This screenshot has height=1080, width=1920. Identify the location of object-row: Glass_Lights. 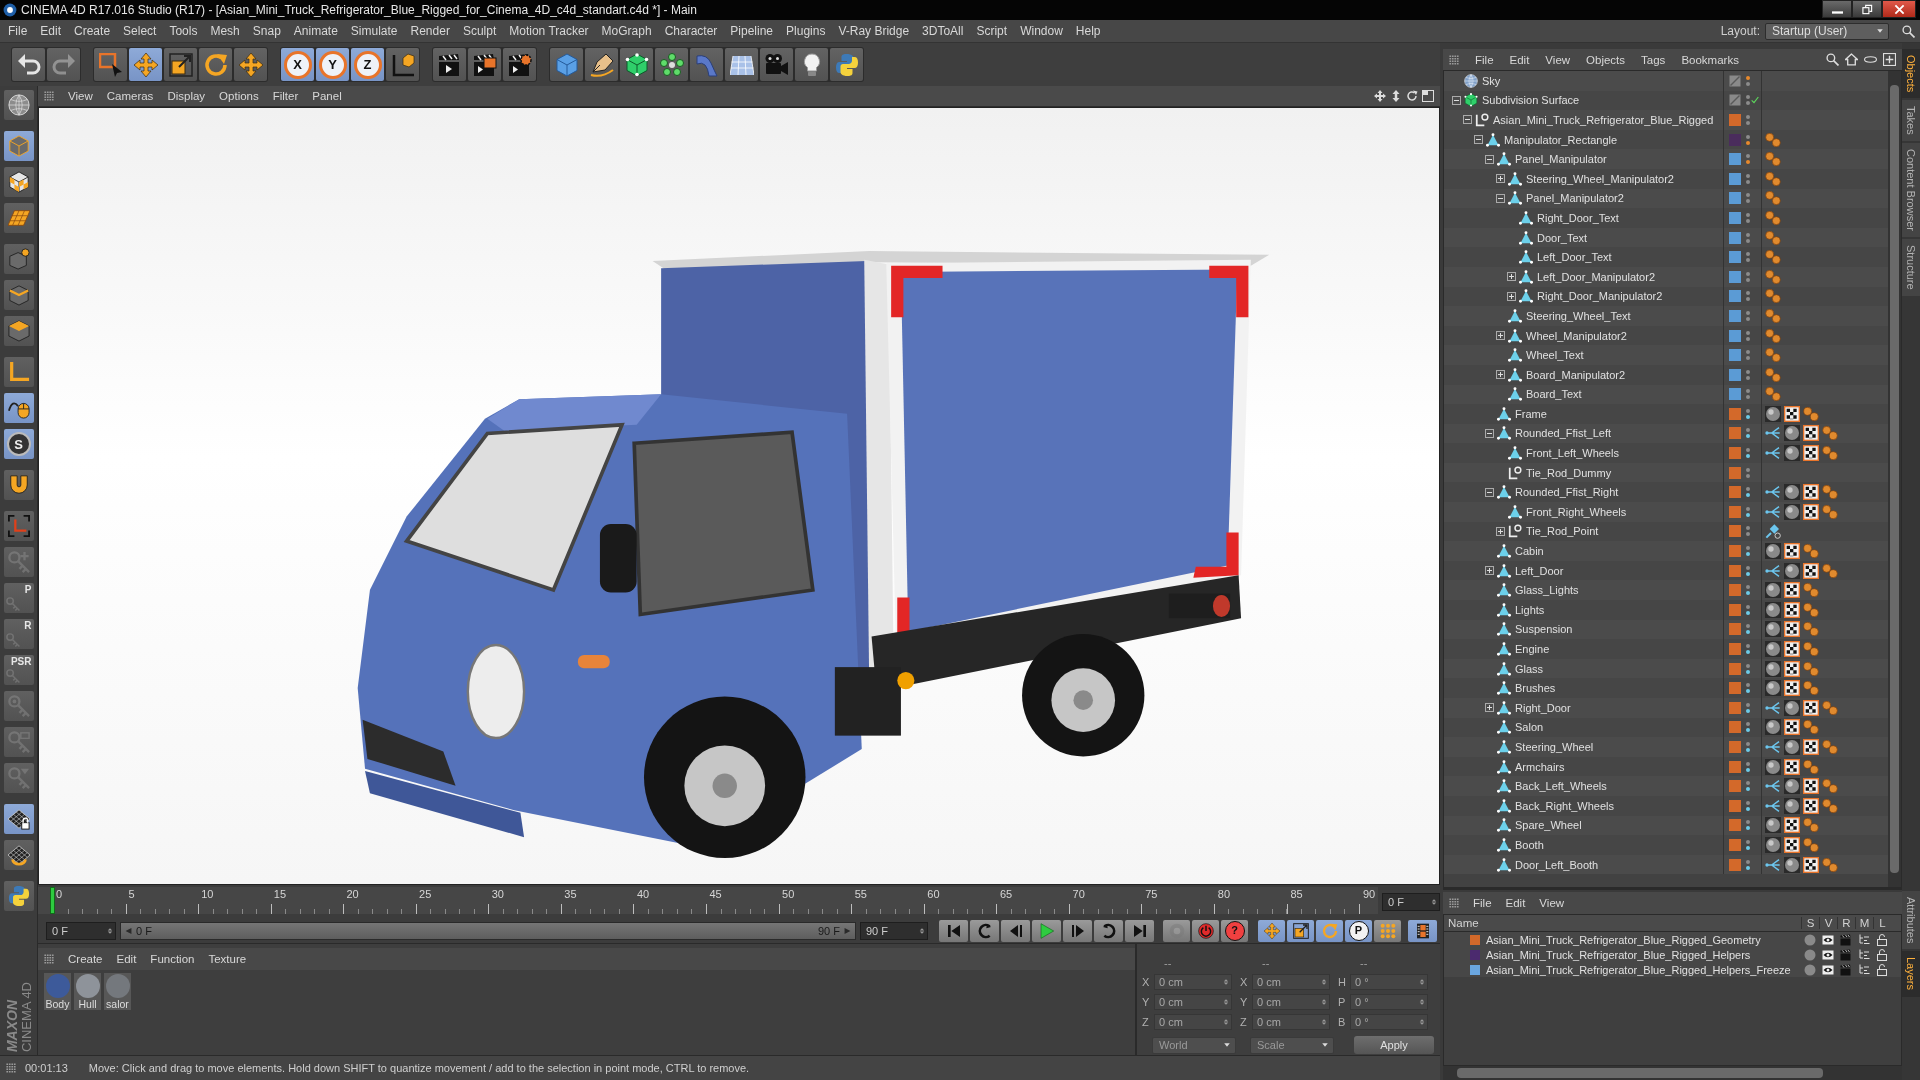
(1666, 590).